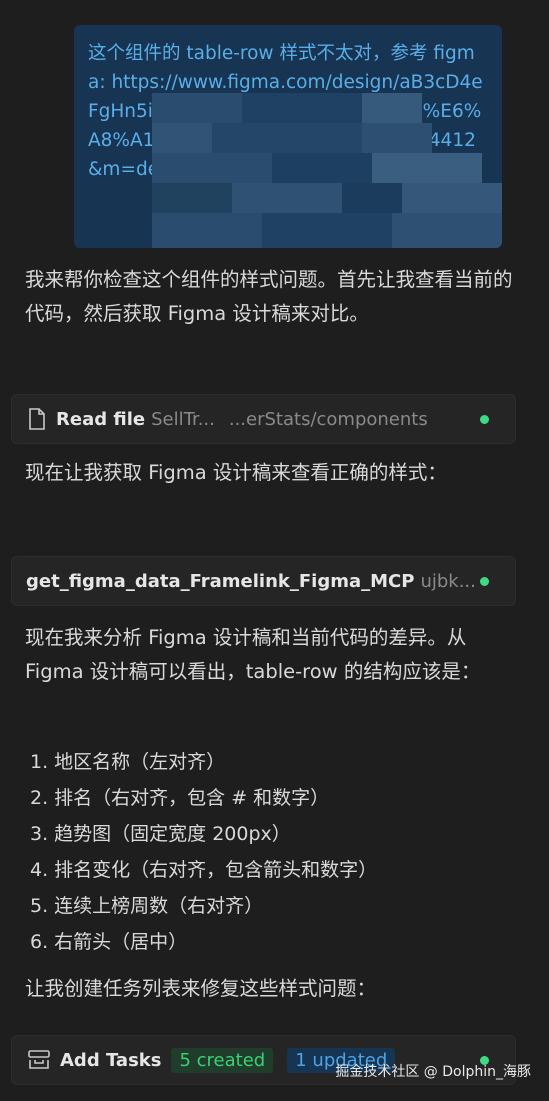 The width and height of the screenshot is (549, 1101). What do you see at coordinates (180, 798) in the screenshot?
I see `list-item: 2. 排名（右对齐，包含 # 和数字）` at bounding box center [180, 798].